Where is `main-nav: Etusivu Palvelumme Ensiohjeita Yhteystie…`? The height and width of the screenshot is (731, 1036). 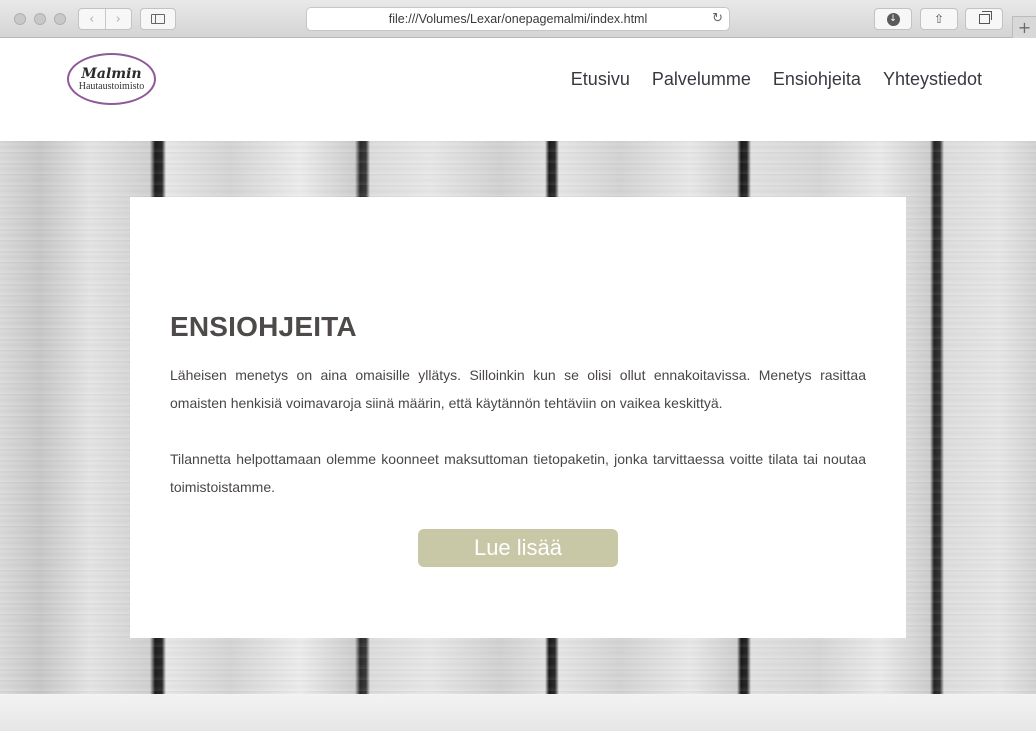
main-nav: Etusivu Palvelumme Ensiohjeita Yhteystie… is located at coordinates (776, 79).